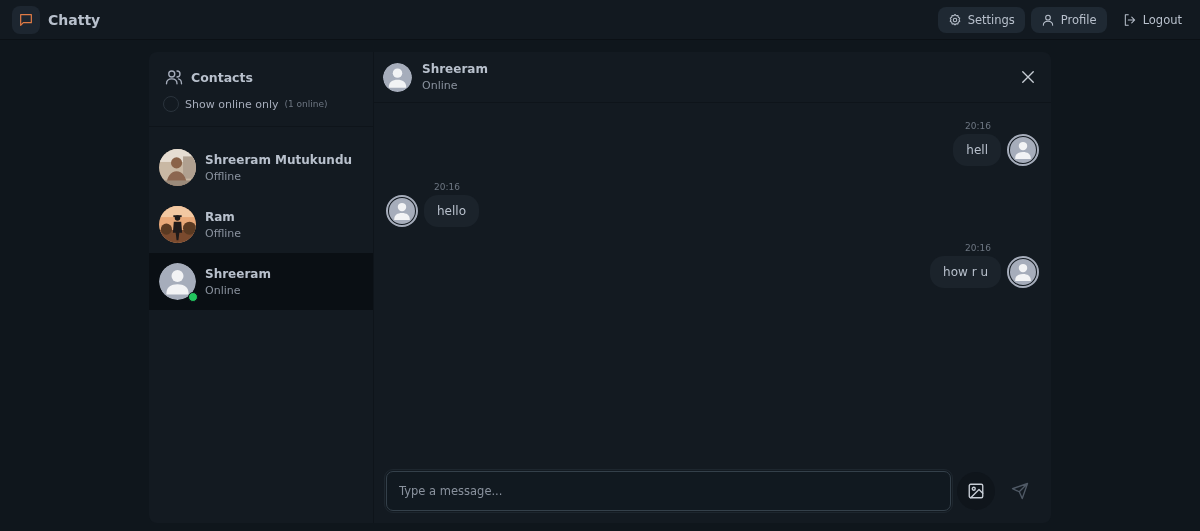  I want to click on image-icon, so click(976, 491).